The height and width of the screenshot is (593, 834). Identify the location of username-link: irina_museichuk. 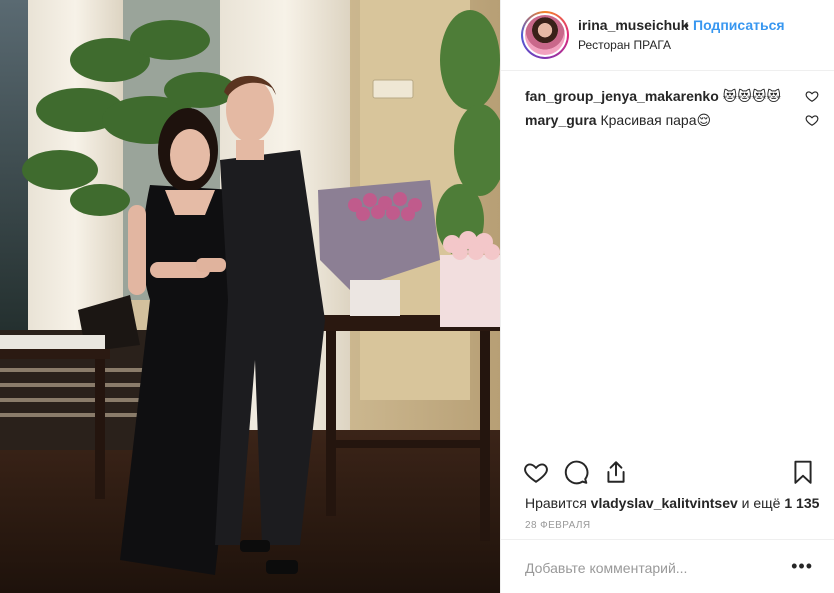
(633, 25).